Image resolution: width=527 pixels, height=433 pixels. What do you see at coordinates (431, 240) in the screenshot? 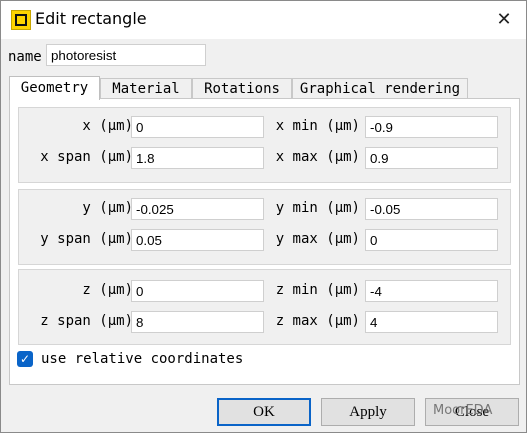
I see `y-max-input` at bounding box center [431, 240].